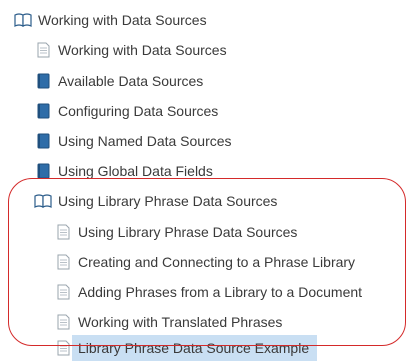 This screenshot has height=361, width=411. What do you see at coordinates (205, 81) in the screenshot?
I see `tree-item-available-data-sources: Available Data Sources` at bounding box center [205, 81].